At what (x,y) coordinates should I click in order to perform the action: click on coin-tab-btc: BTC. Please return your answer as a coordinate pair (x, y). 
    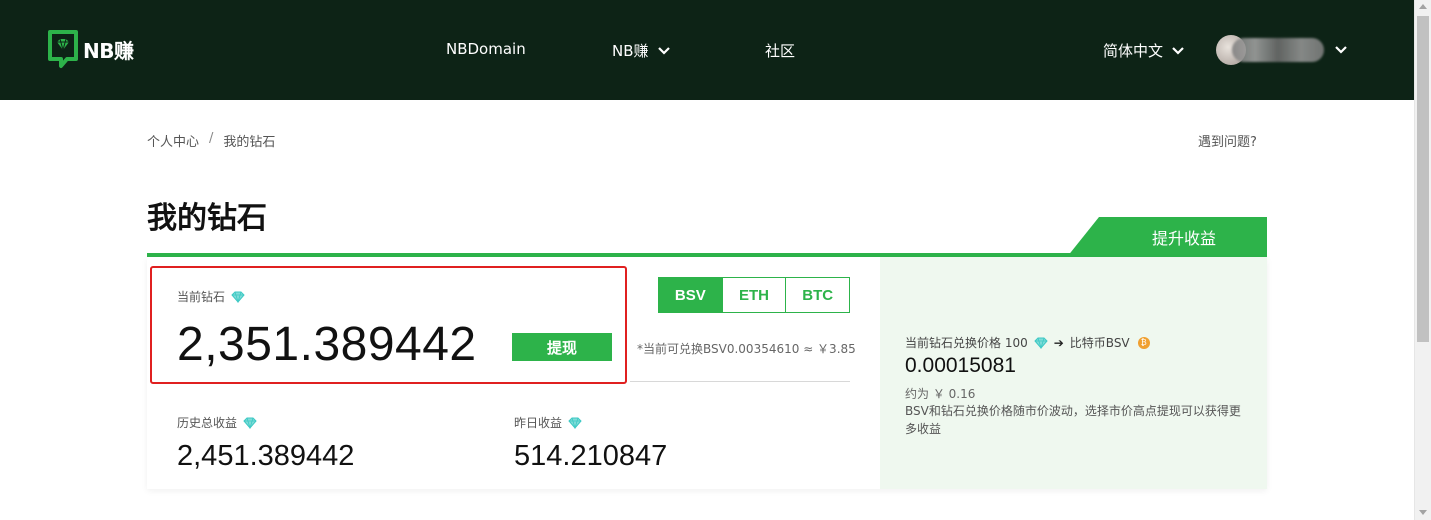
    Looking at the image, I should click on (817, 295).